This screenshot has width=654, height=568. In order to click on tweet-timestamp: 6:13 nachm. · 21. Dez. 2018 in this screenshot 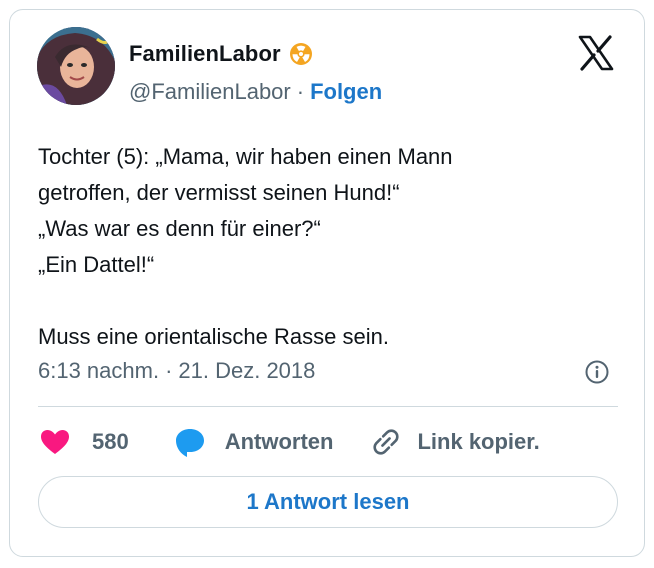, I will do `click(176, 371)`.